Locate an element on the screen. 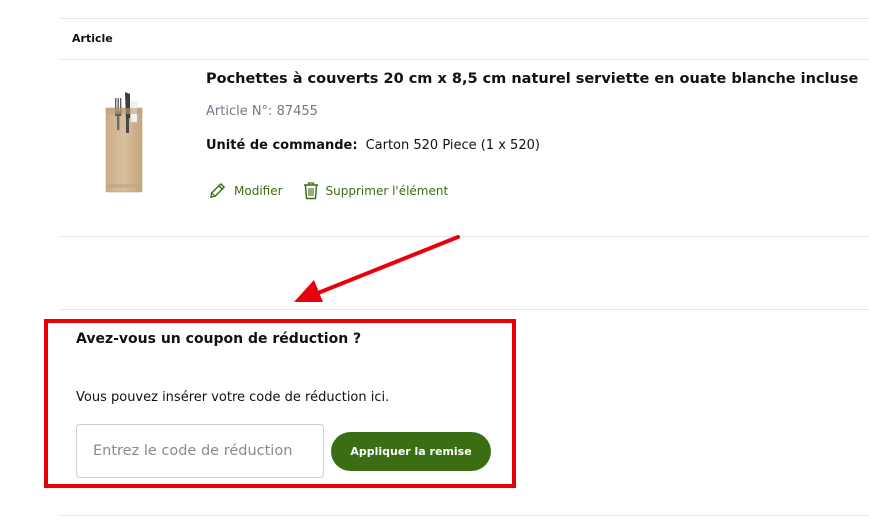 This screenshot has height=528, width=869. coupon-title: Avez-vous un coupon de réduction ? is located at coordinates (219, 339).